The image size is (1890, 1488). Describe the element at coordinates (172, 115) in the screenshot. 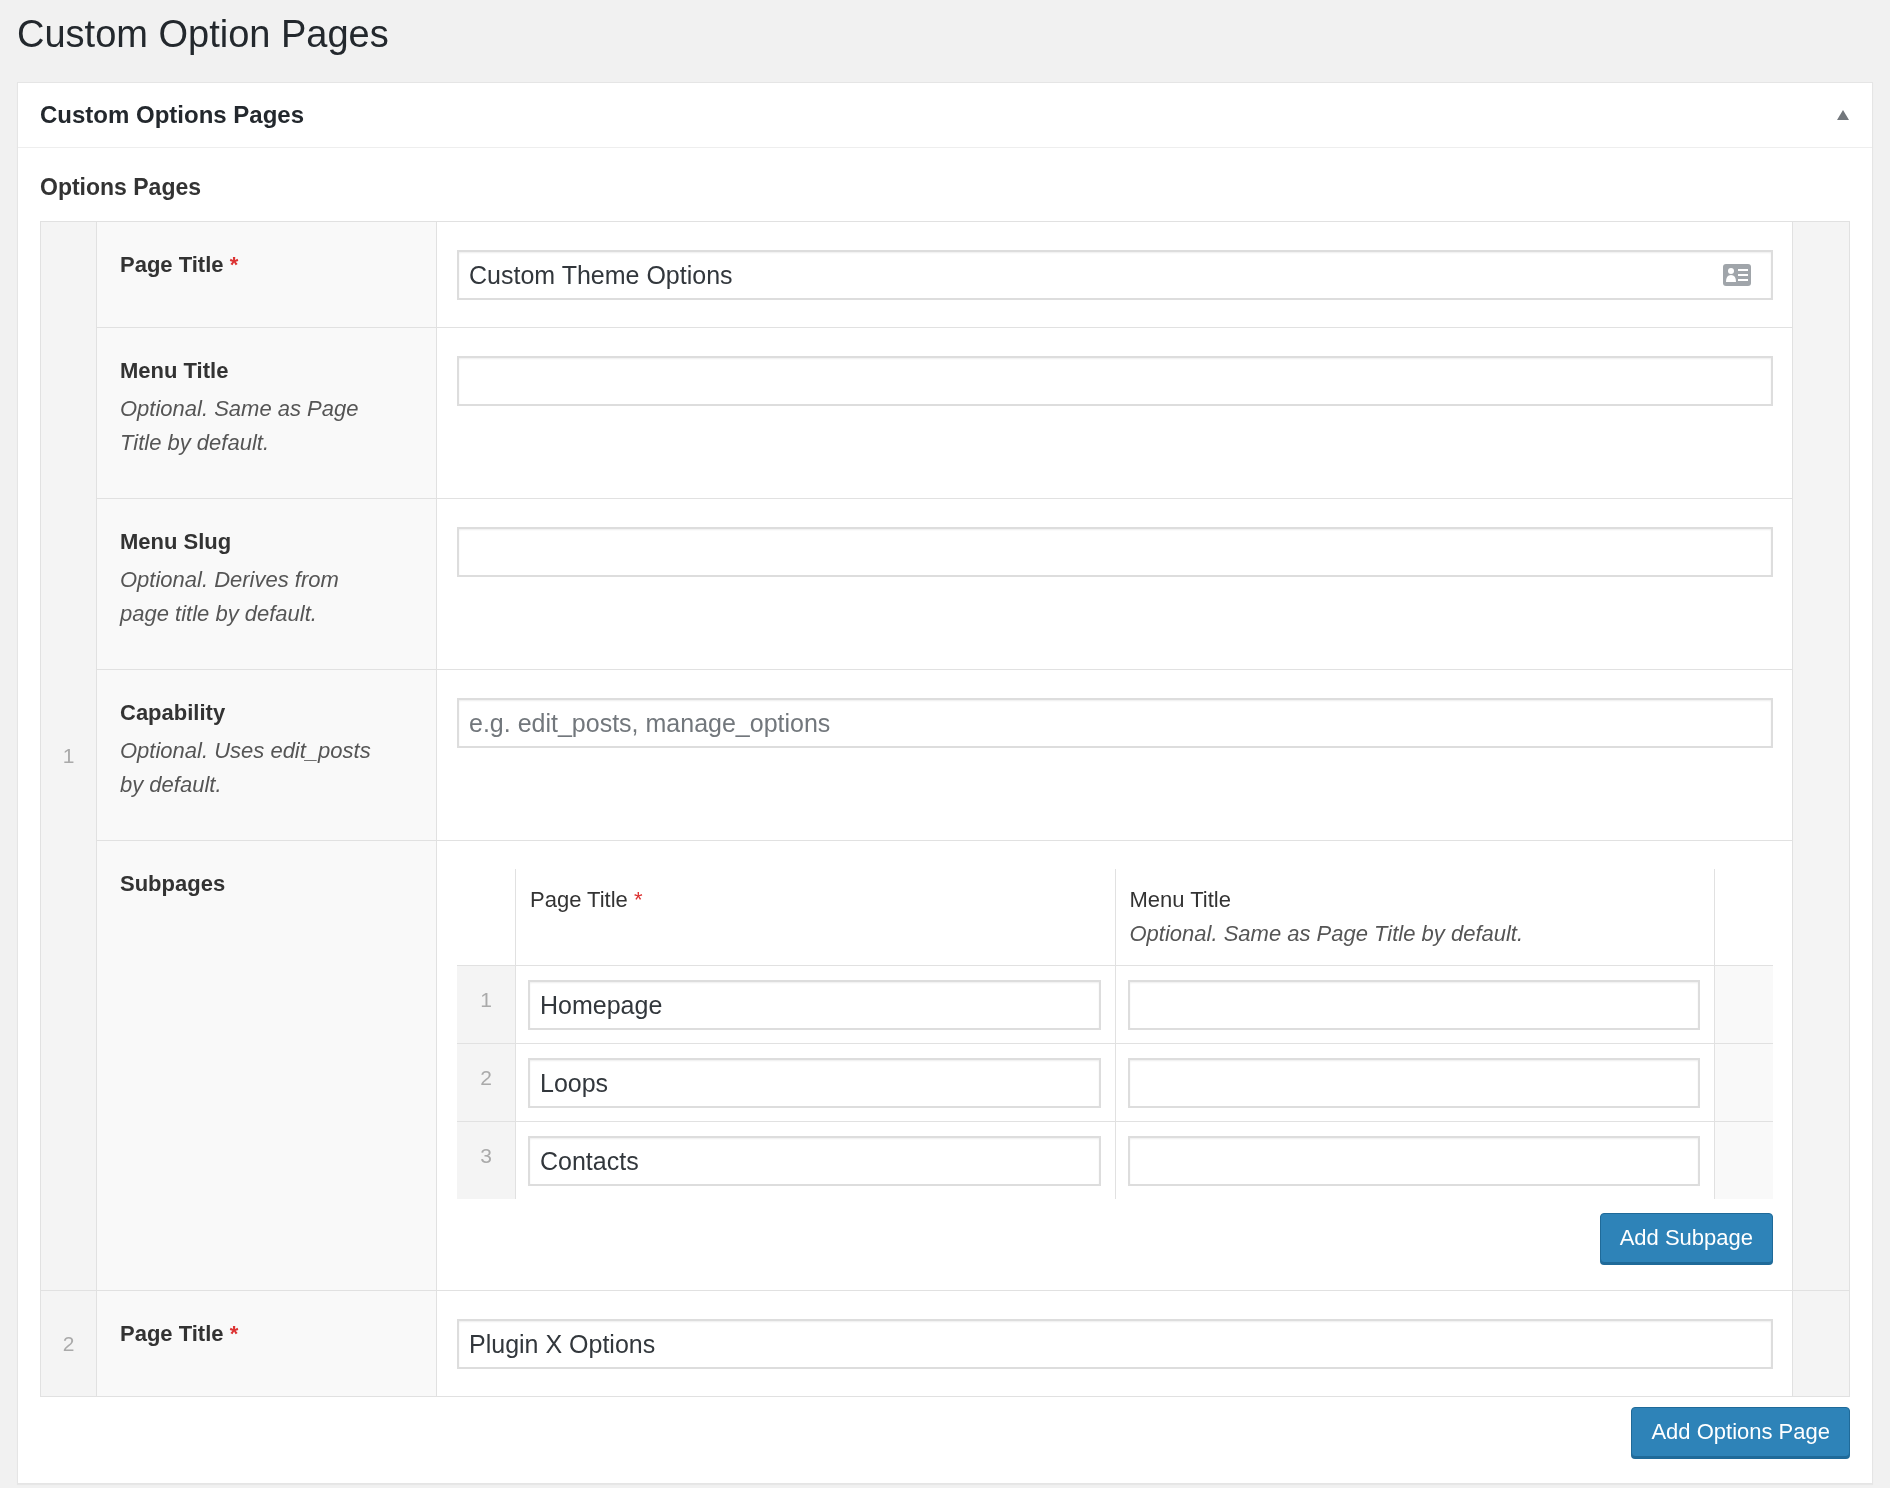

I see `panel-title: Custom Options Pages` at that location.